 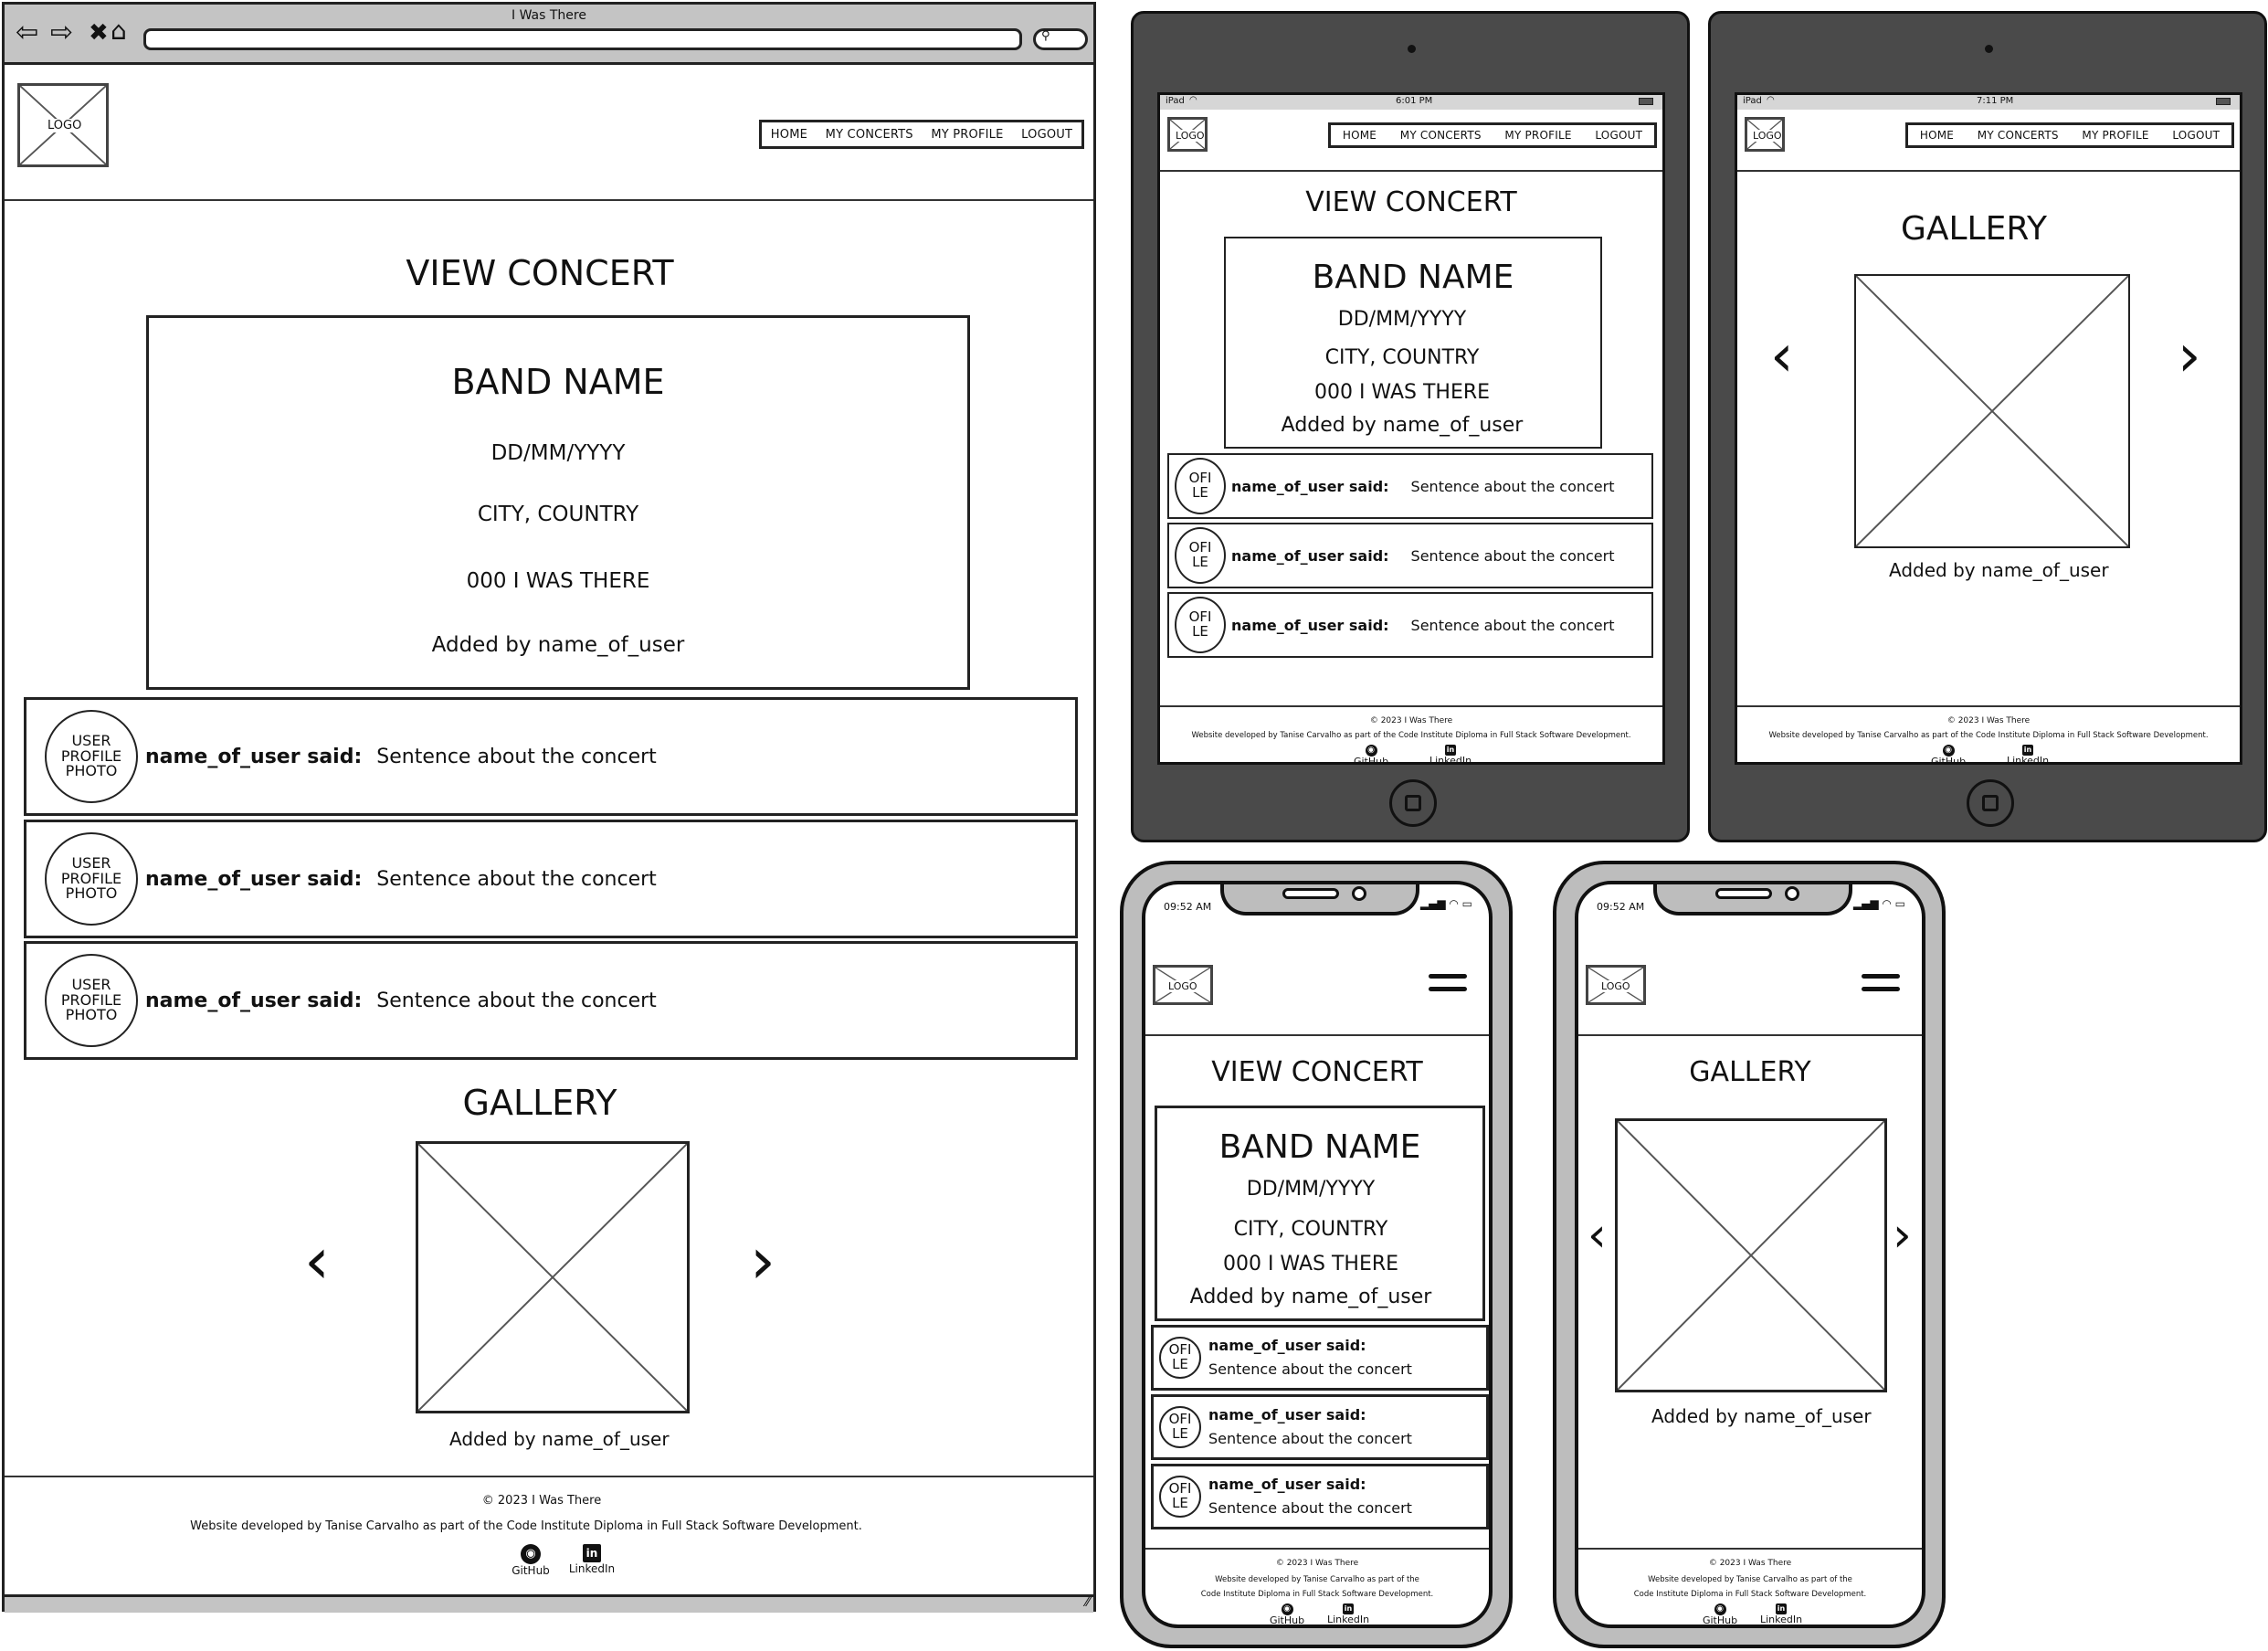 What do you see at coordinates (27, 33) in the screenshot?
I see `back-icon: ⇦` at bounding box center [27, 33].